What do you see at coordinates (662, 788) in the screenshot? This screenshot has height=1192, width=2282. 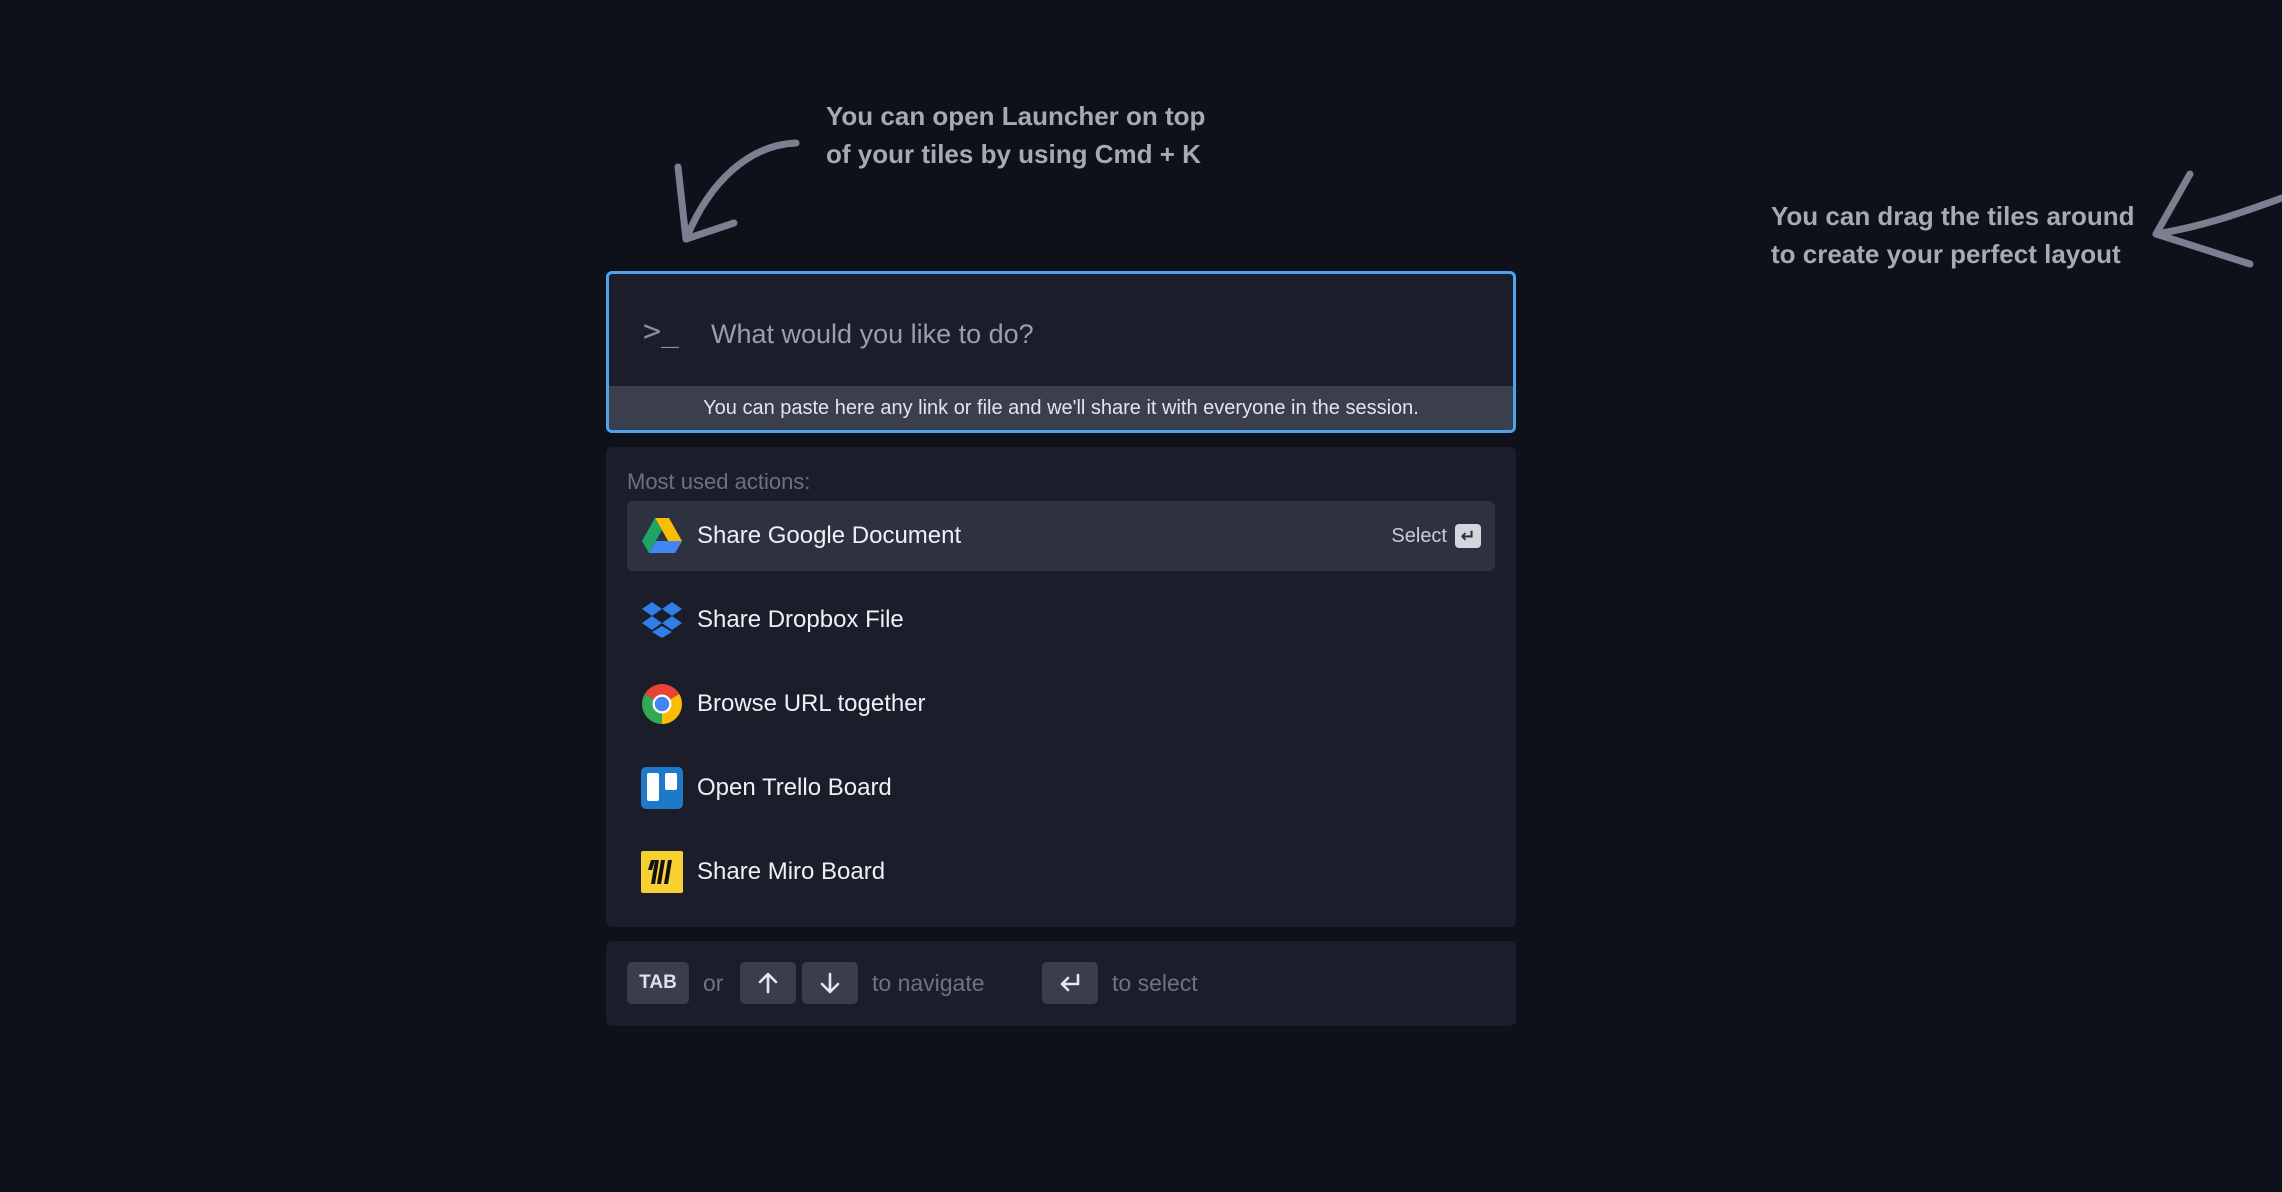 I see `trello-icon` at bounding box center [662, 788].